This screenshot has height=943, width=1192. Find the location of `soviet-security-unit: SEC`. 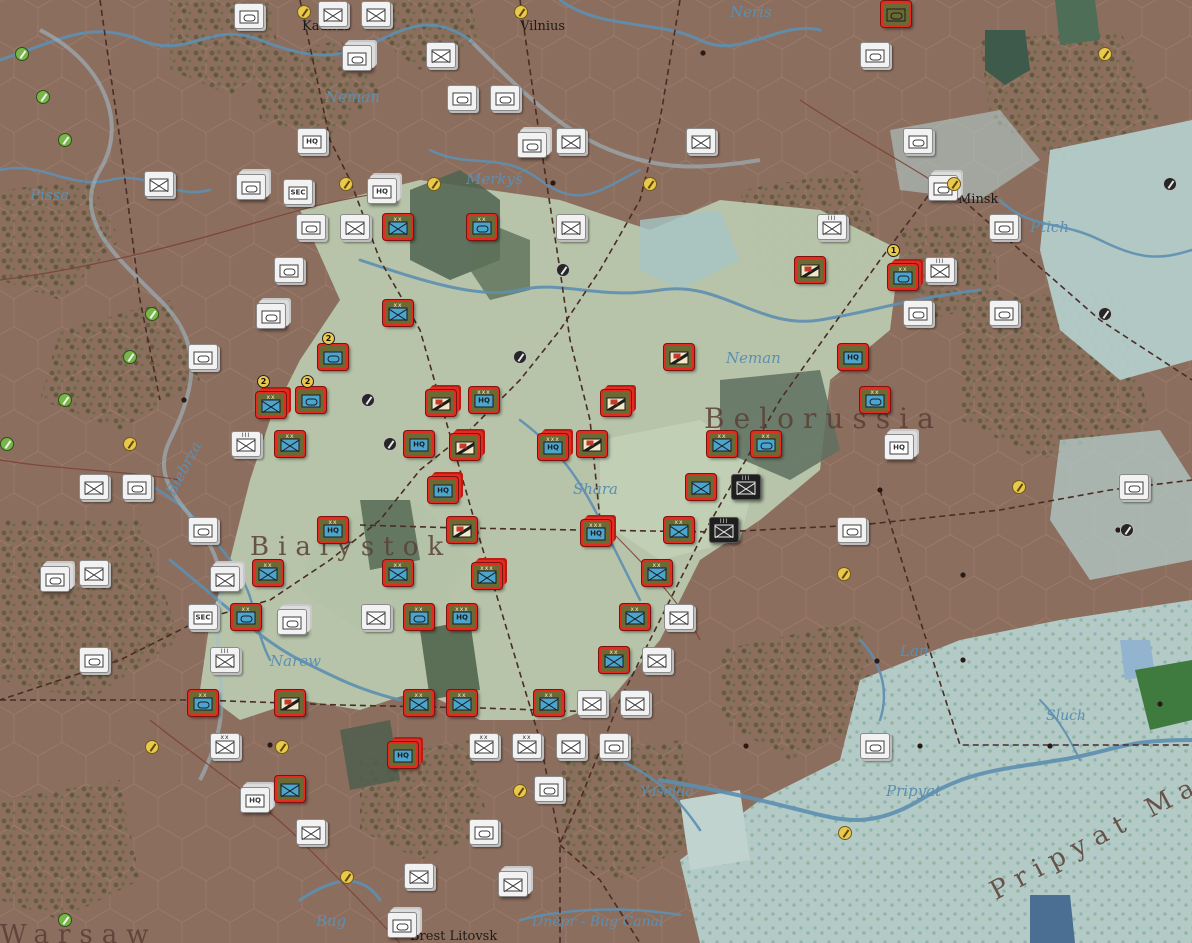

soviet-security-unit: SEC is located at coordinates (203, 617).